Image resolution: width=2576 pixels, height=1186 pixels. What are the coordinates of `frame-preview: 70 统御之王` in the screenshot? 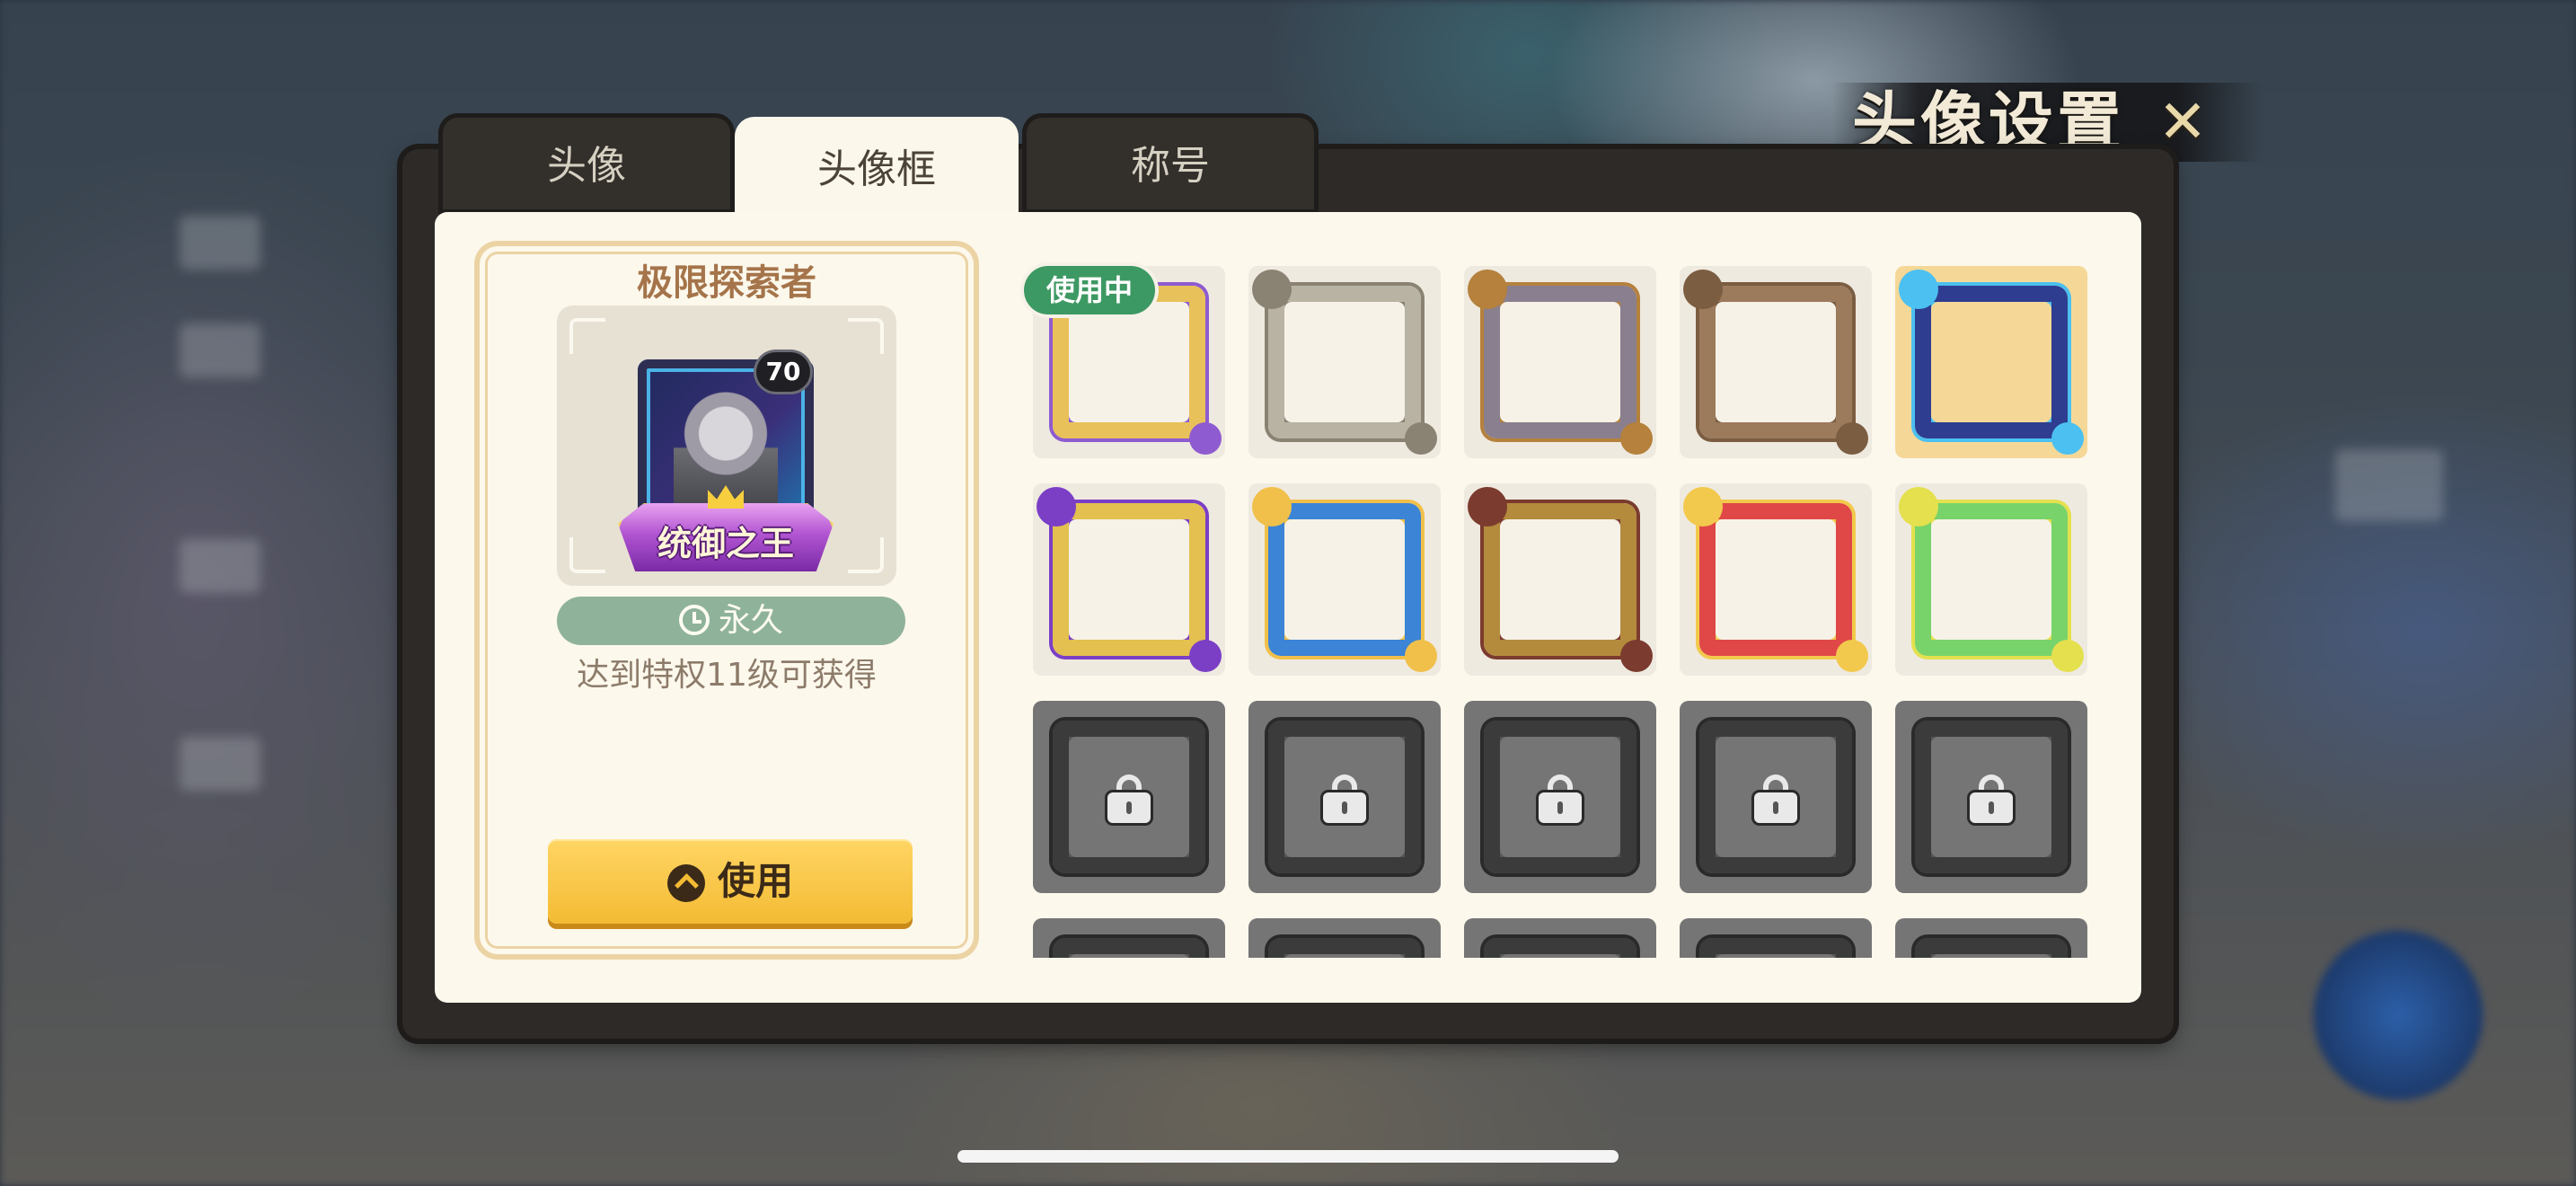 It's located at (726, 445).